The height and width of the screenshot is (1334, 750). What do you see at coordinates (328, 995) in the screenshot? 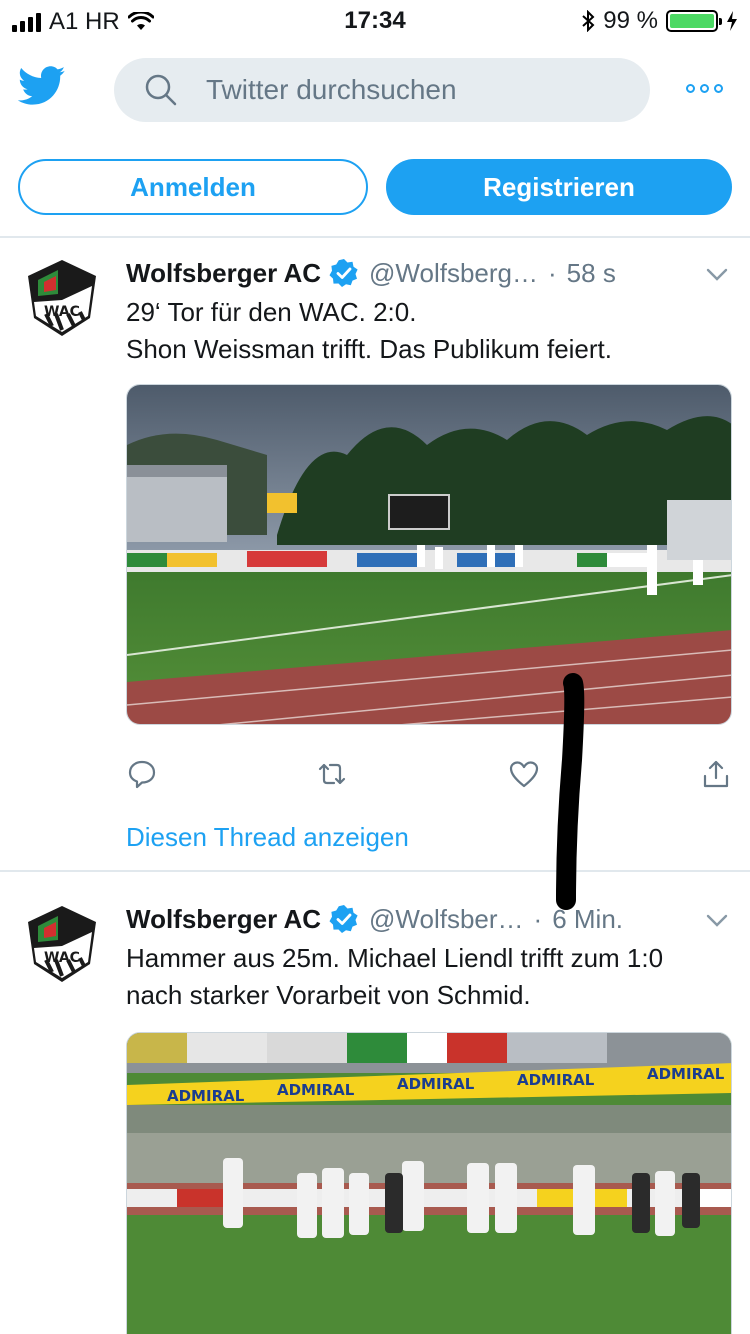
I see `tweet-text-line: nach starker Vorarbeit von Schmid.` at bounding box center [328, 995].